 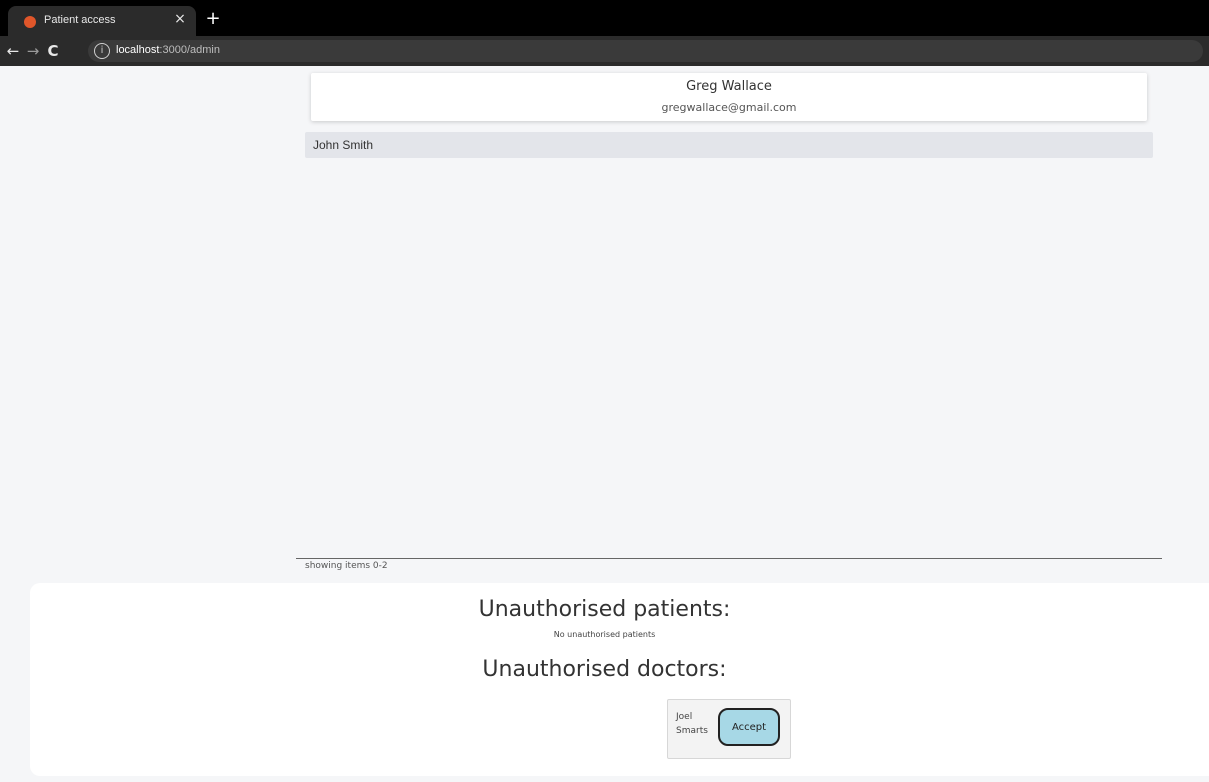 I want to click on arrow-left-icon: ←, so click(x=13, y=51).